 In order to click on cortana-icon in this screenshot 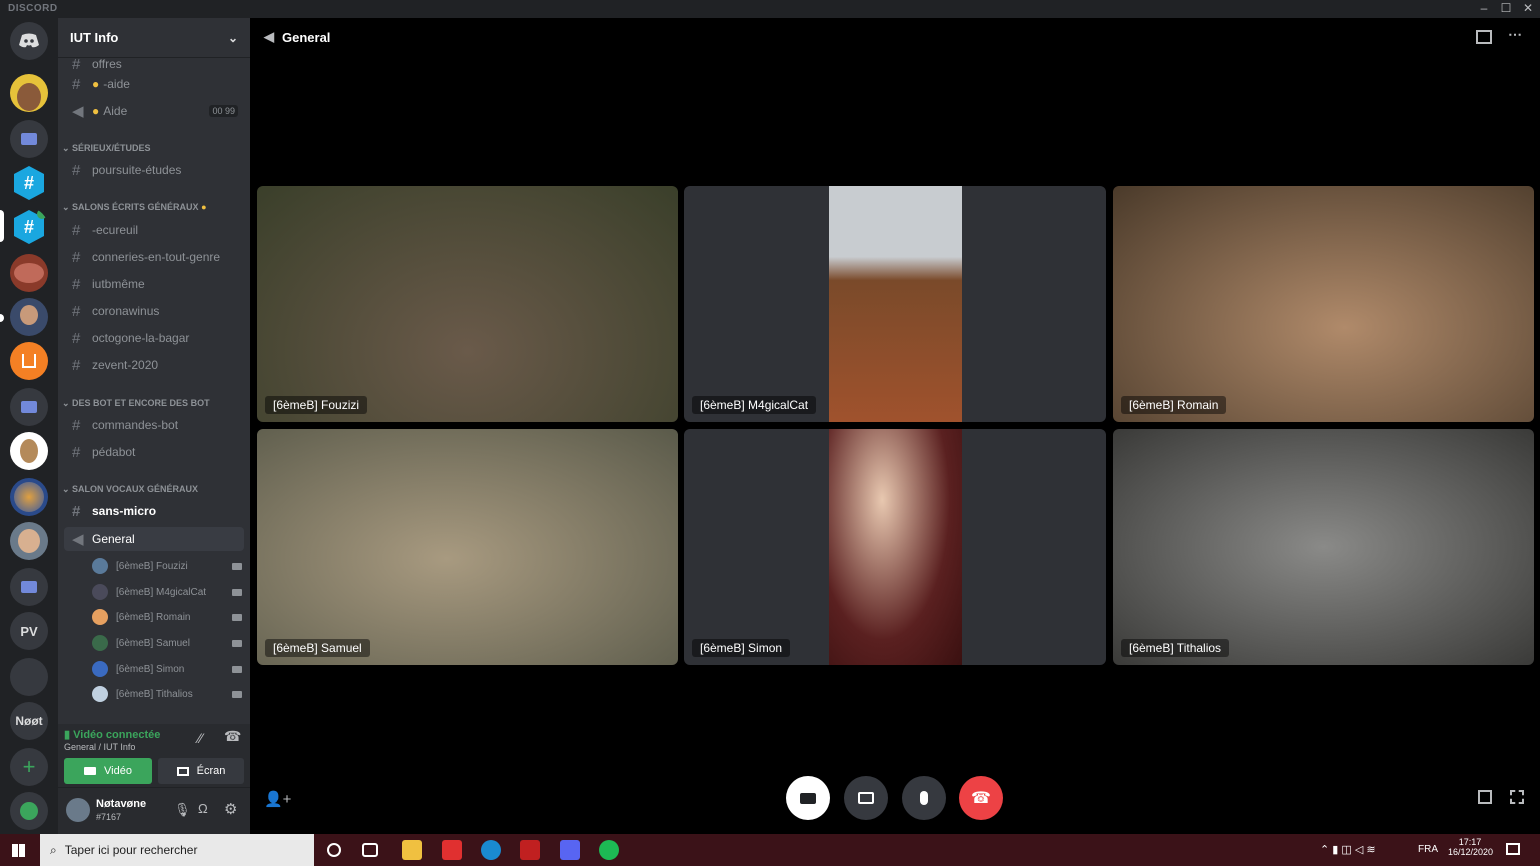, I will do `click(334, 850)`.